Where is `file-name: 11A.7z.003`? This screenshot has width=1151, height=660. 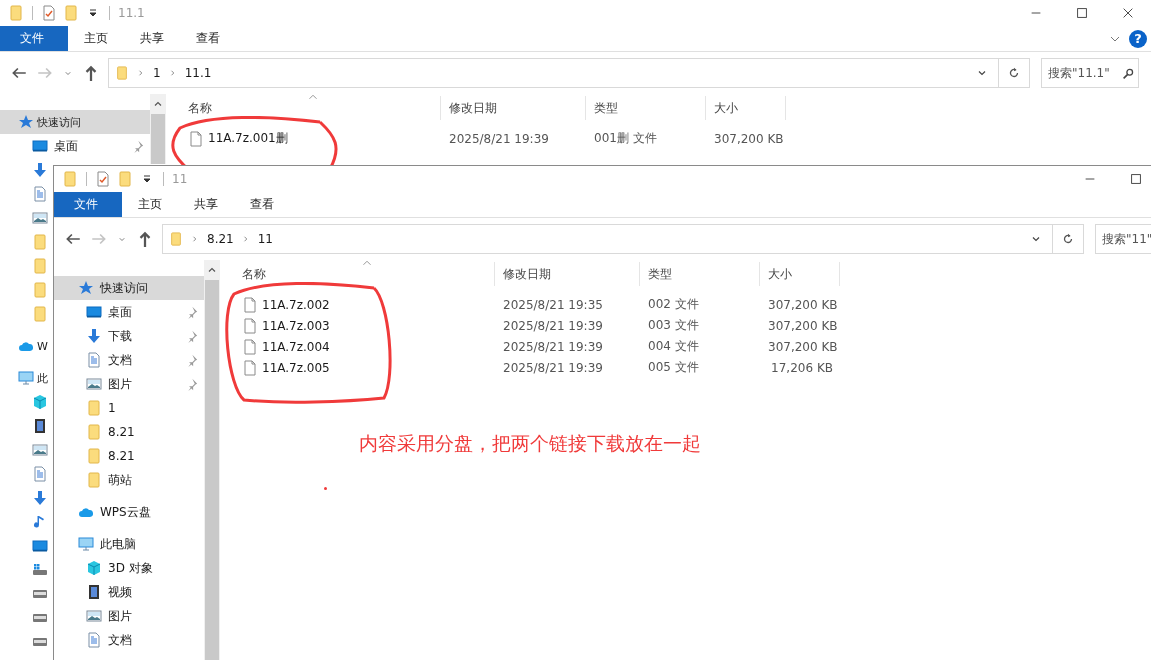 file-name: 11A.7z.003 is located at coordinates (296, 325).